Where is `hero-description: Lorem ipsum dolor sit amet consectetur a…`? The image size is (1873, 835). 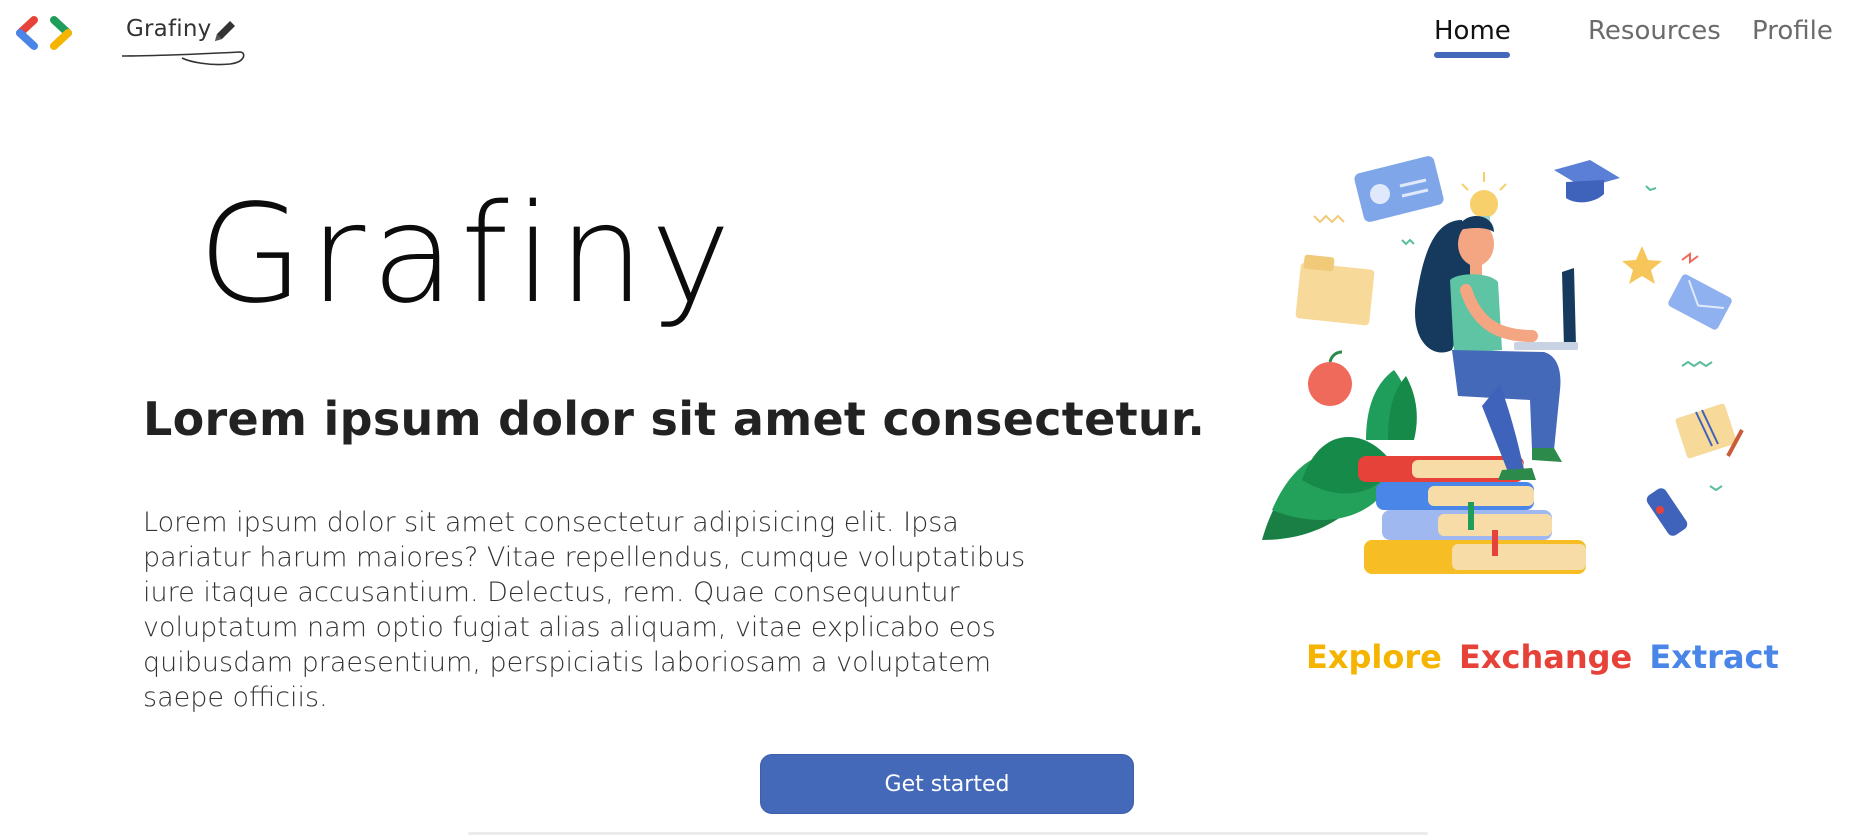 hero-description: Lorem ipsum dolor sit amet consectetur a… is located at coordinates (584, 610).